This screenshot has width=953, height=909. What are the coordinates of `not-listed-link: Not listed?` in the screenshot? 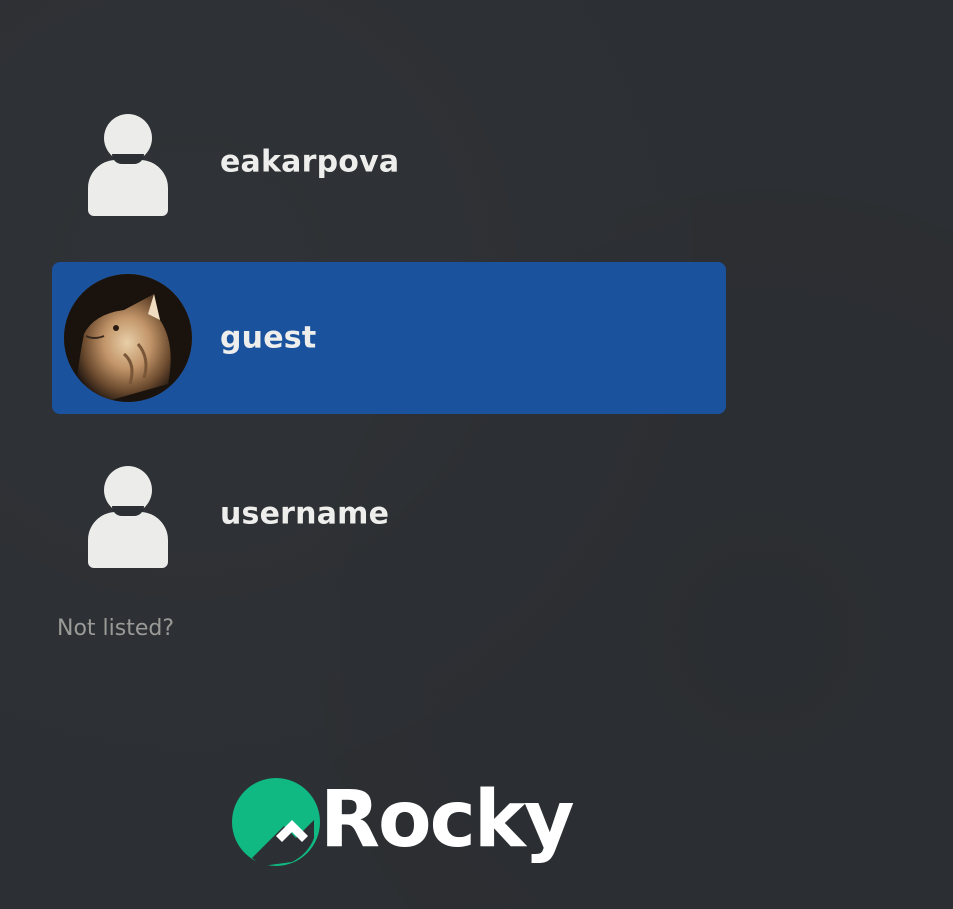 It's located at (115, 628).